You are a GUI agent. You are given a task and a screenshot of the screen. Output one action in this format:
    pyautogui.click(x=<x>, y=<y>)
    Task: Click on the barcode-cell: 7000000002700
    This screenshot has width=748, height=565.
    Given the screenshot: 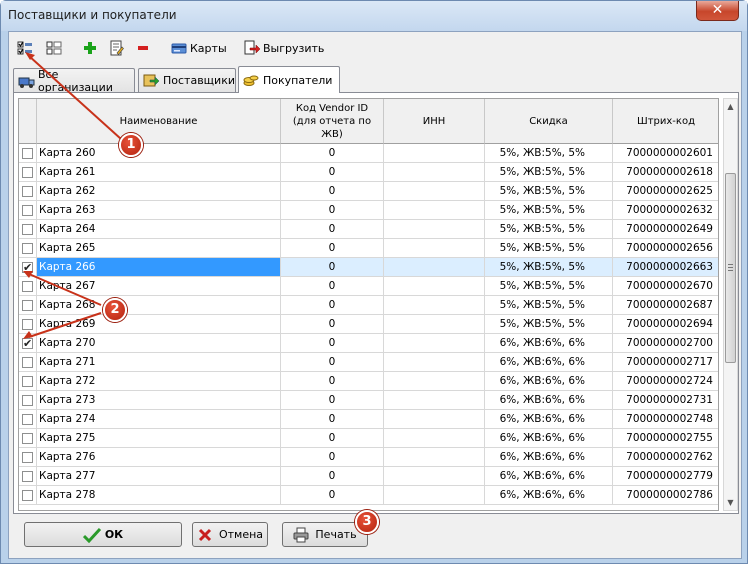 What is the action you would take?
    pyautogui.click(x=665, y=343)
    